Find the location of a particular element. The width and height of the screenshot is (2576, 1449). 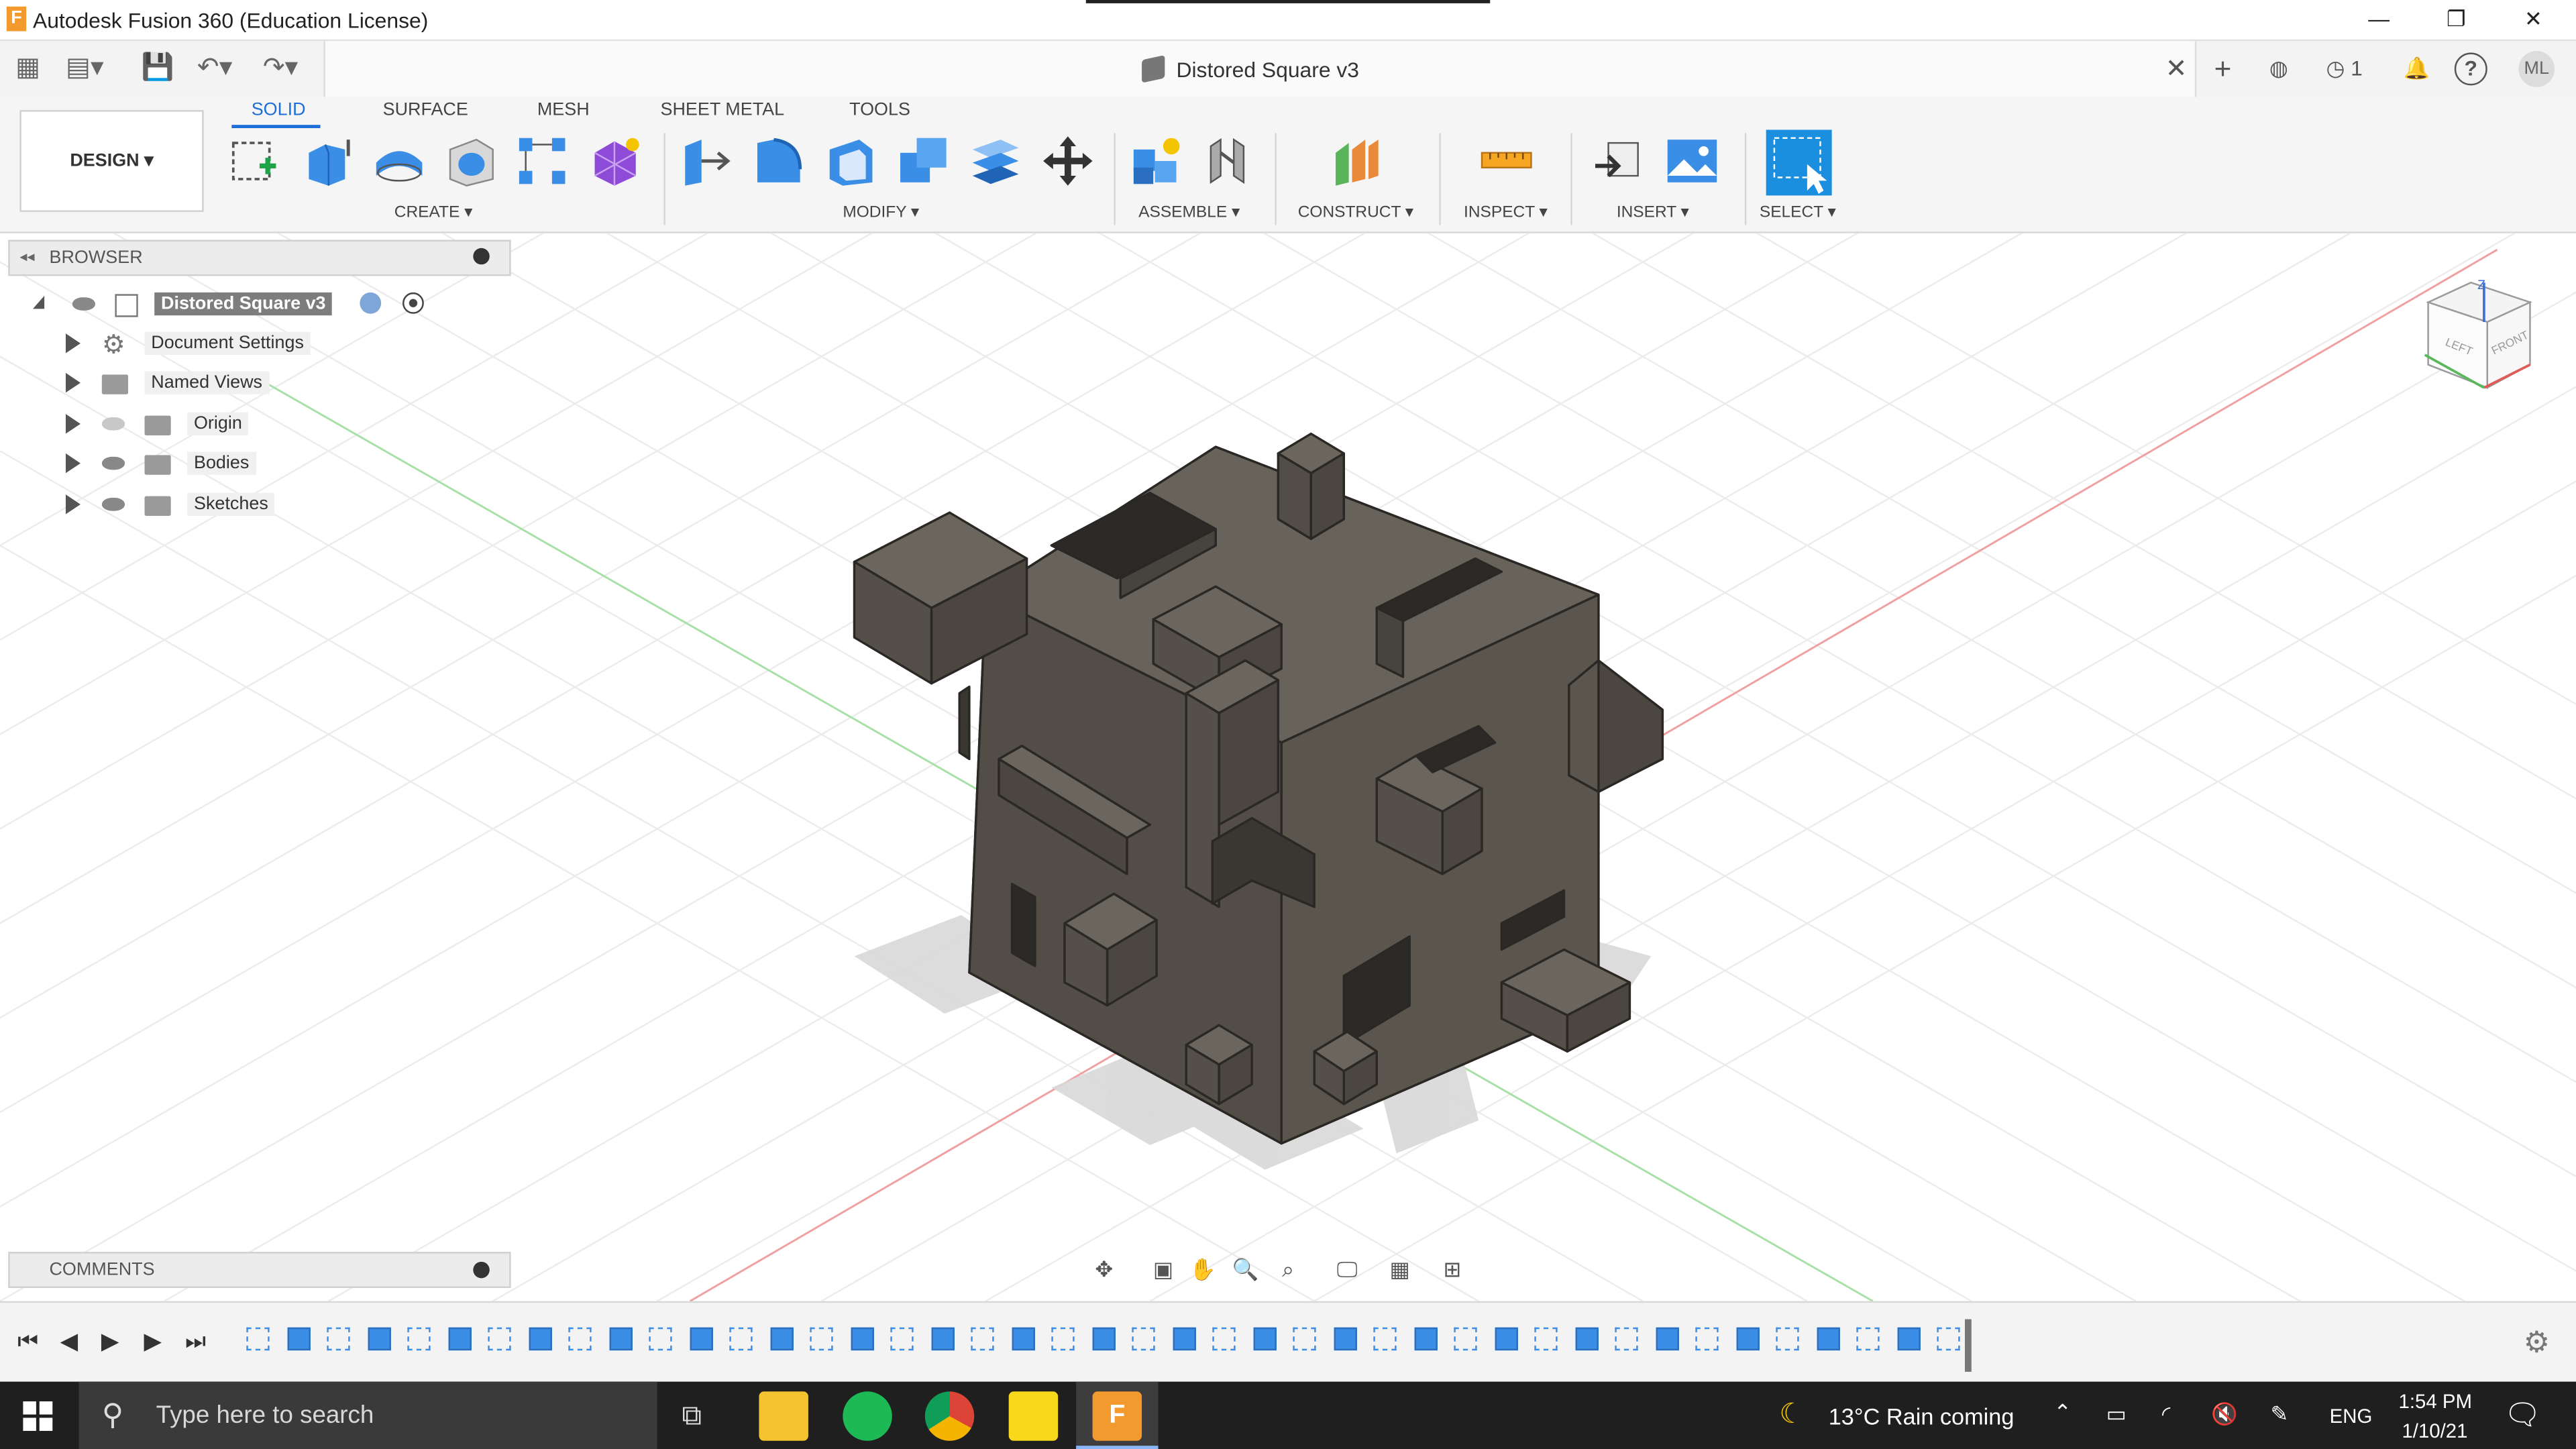

clock-date: 1/10/21 is located at coordinates (2434, 1430).